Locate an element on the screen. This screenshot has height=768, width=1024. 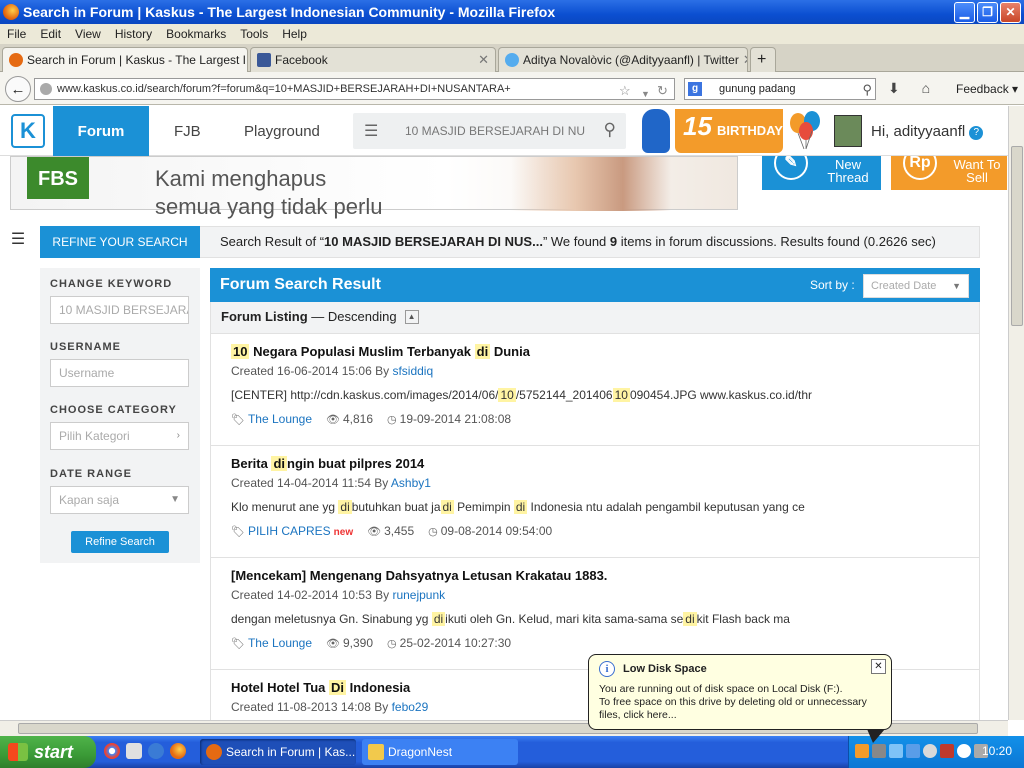
refine-search-button: Refine Search is located at coordinates (120, 542).